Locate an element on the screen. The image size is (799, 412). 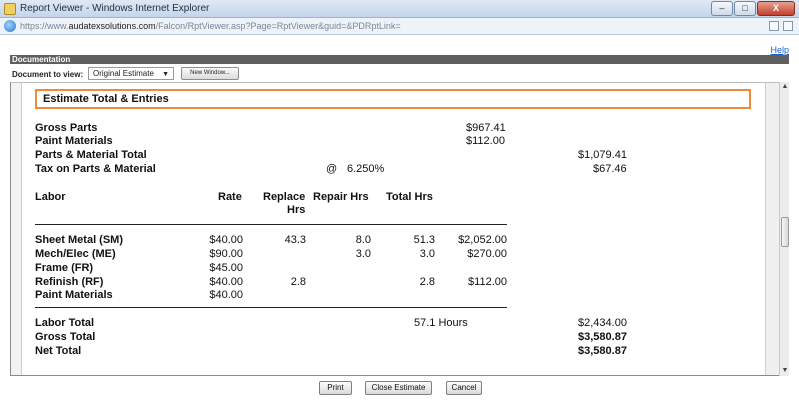
labor-name: Mech/Elec (ME) is located at coordinates (75, 254).